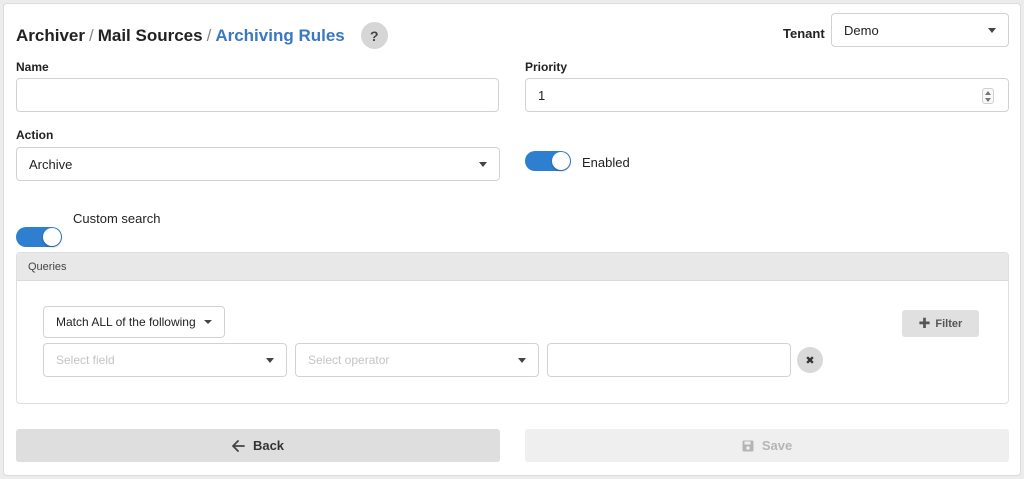 The height and width of the screenshot is (479, 1024). Describe the element at coordinates (777, 445) in the screenshot. I see `save-button-label: Save` at that location.